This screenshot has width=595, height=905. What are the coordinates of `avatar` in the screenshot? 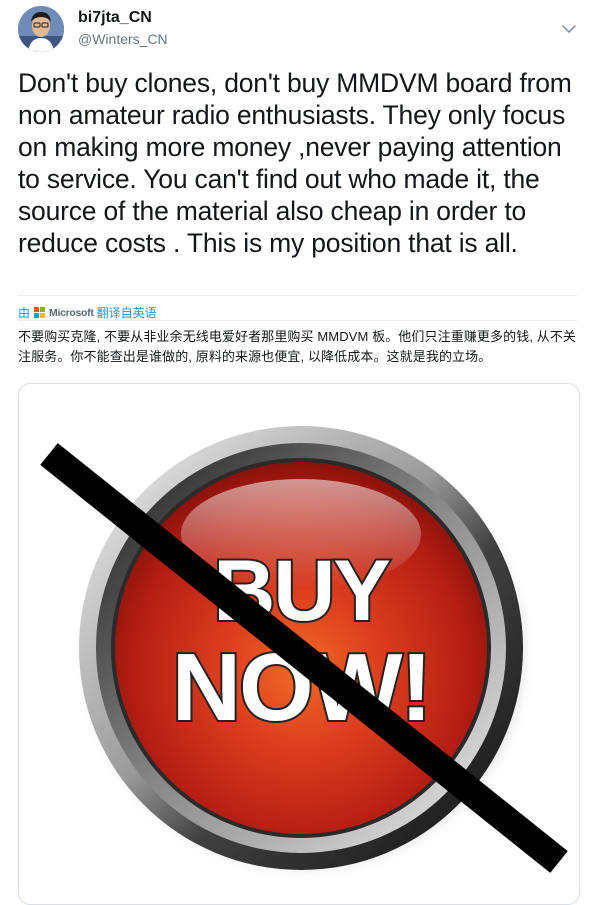 It's located at (41, 29).